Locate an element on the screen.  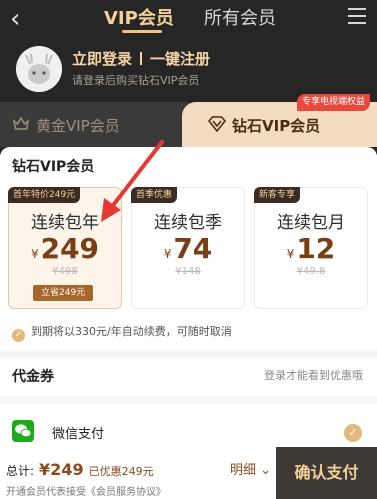
plan-price: ¥12 is located at coordinates (311, 248).